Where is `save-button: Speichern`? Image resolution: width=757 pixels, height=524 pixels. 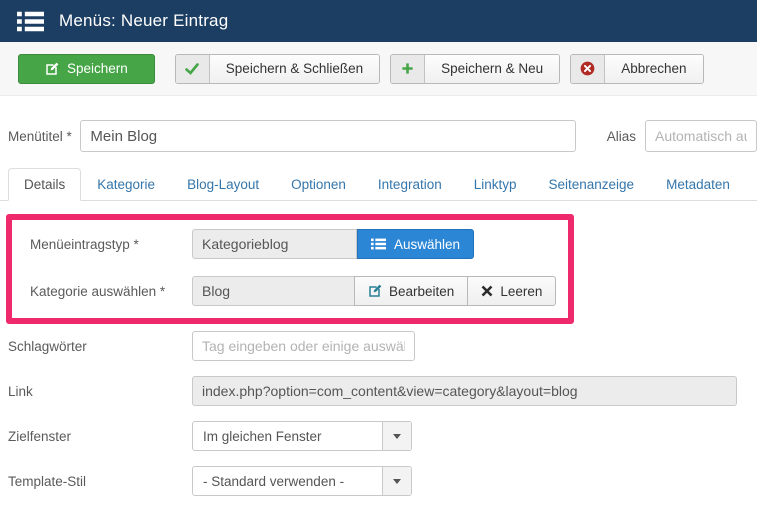 save-button: Speichern is located at coordinates (86, 68).